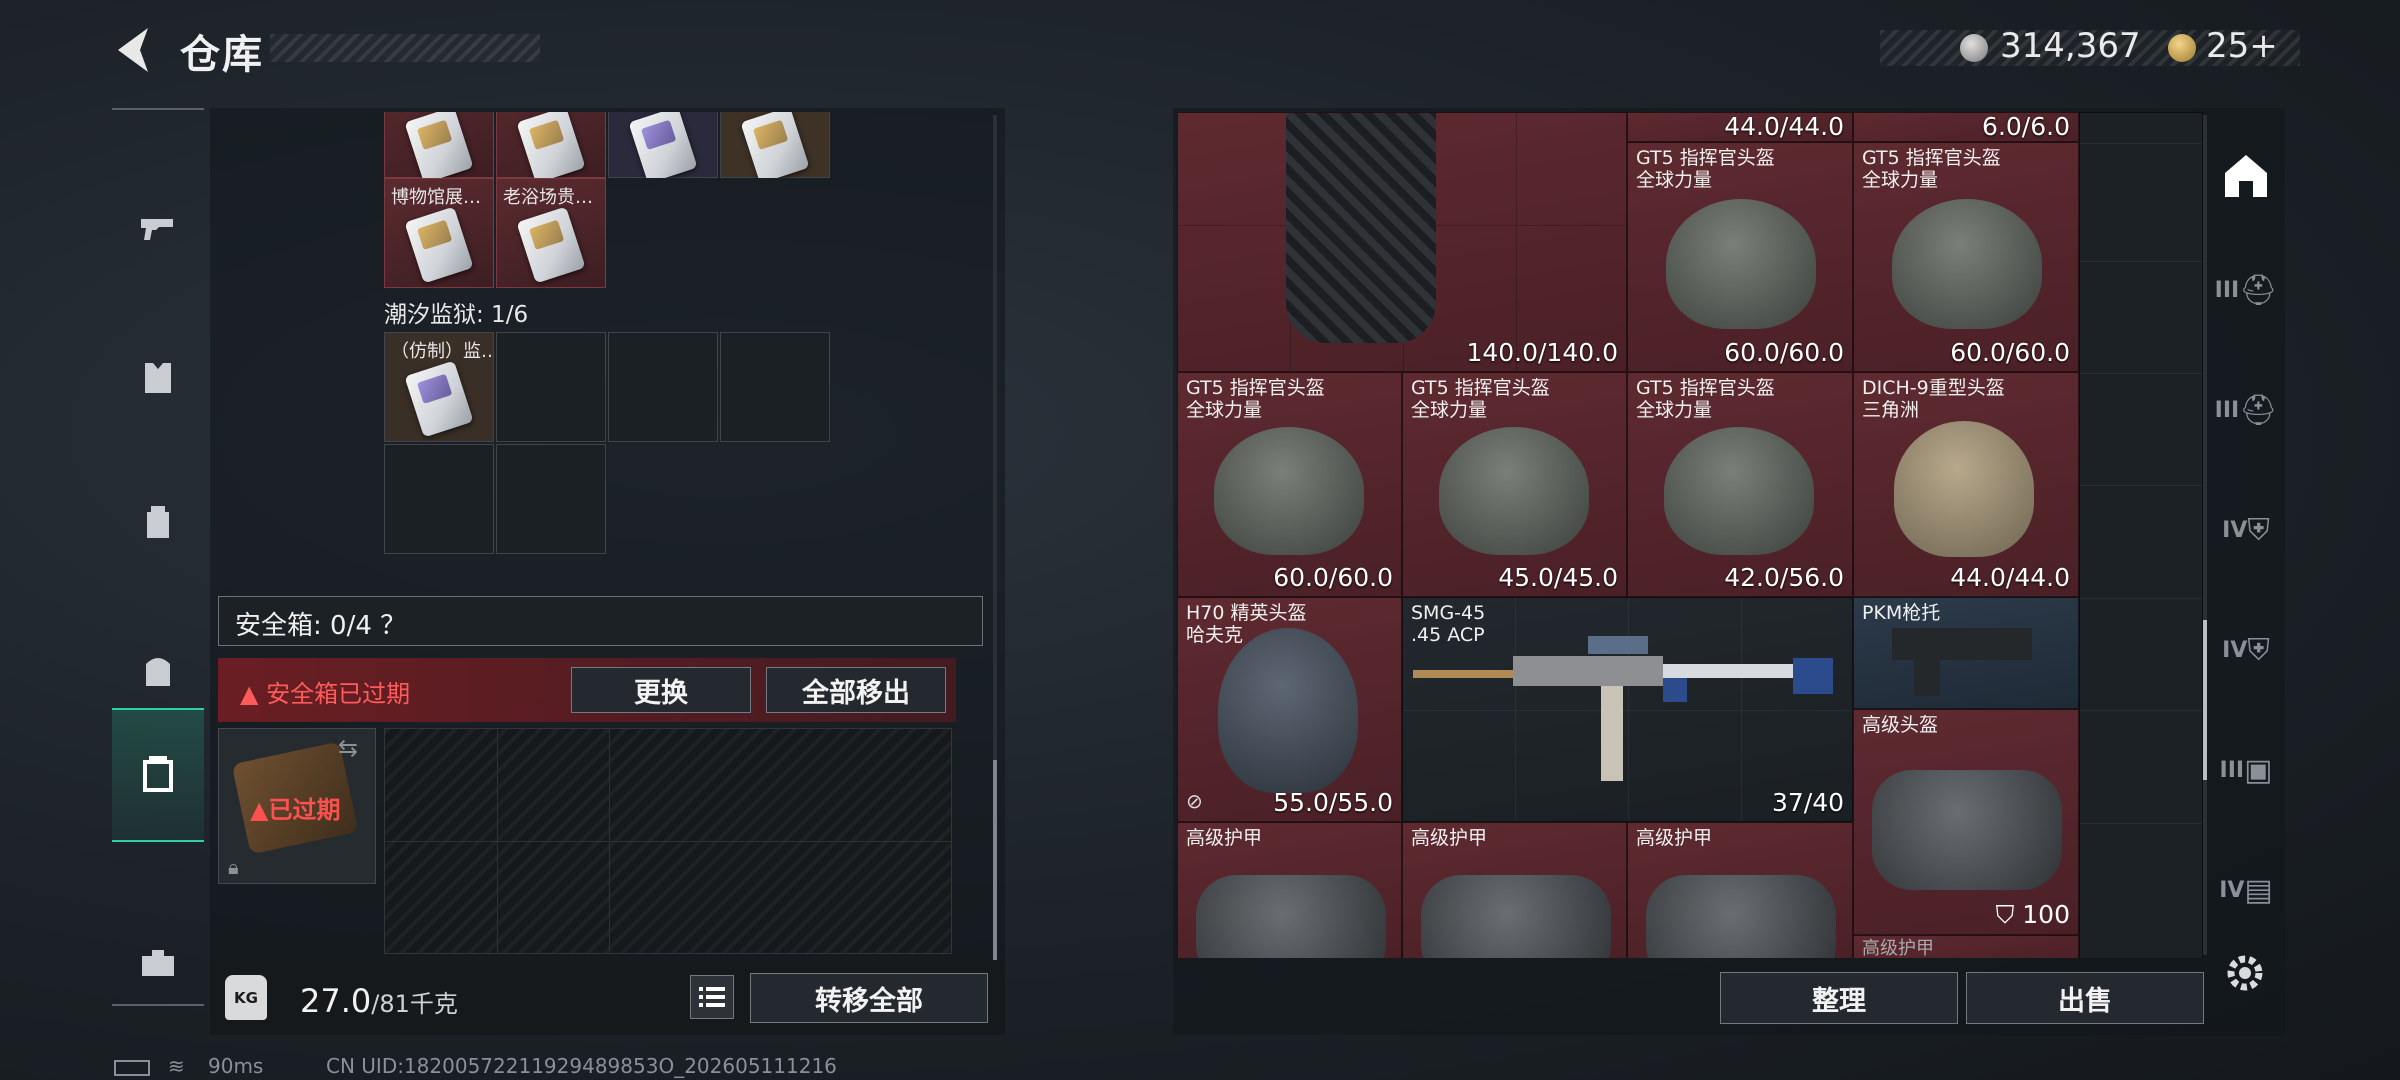 The image size is (2400, 1080). I want to click on back-arrow-icon, so click(133, 50).